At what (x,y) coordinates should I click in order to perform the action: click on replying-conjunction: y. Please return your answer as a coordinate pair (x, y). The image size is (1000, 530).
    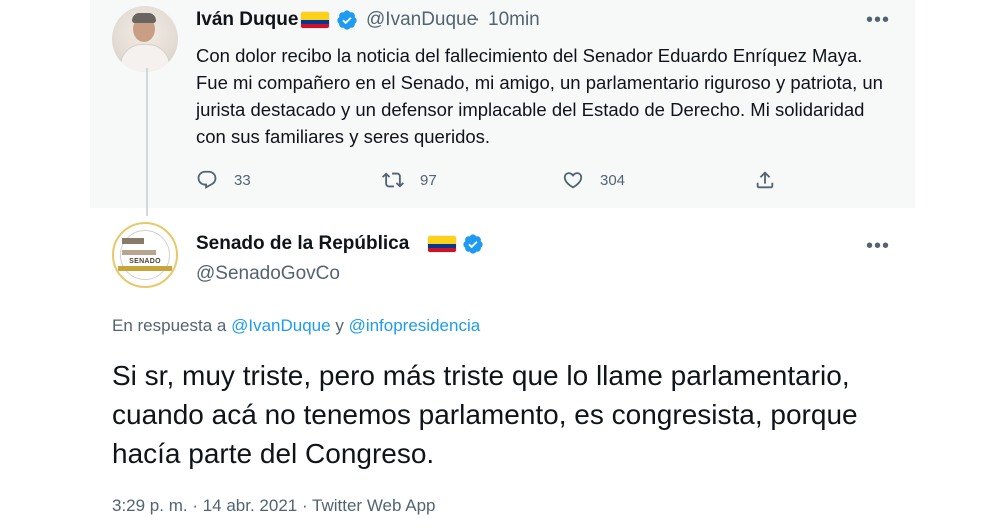
    Looking at the image, I should click on (339, 325).